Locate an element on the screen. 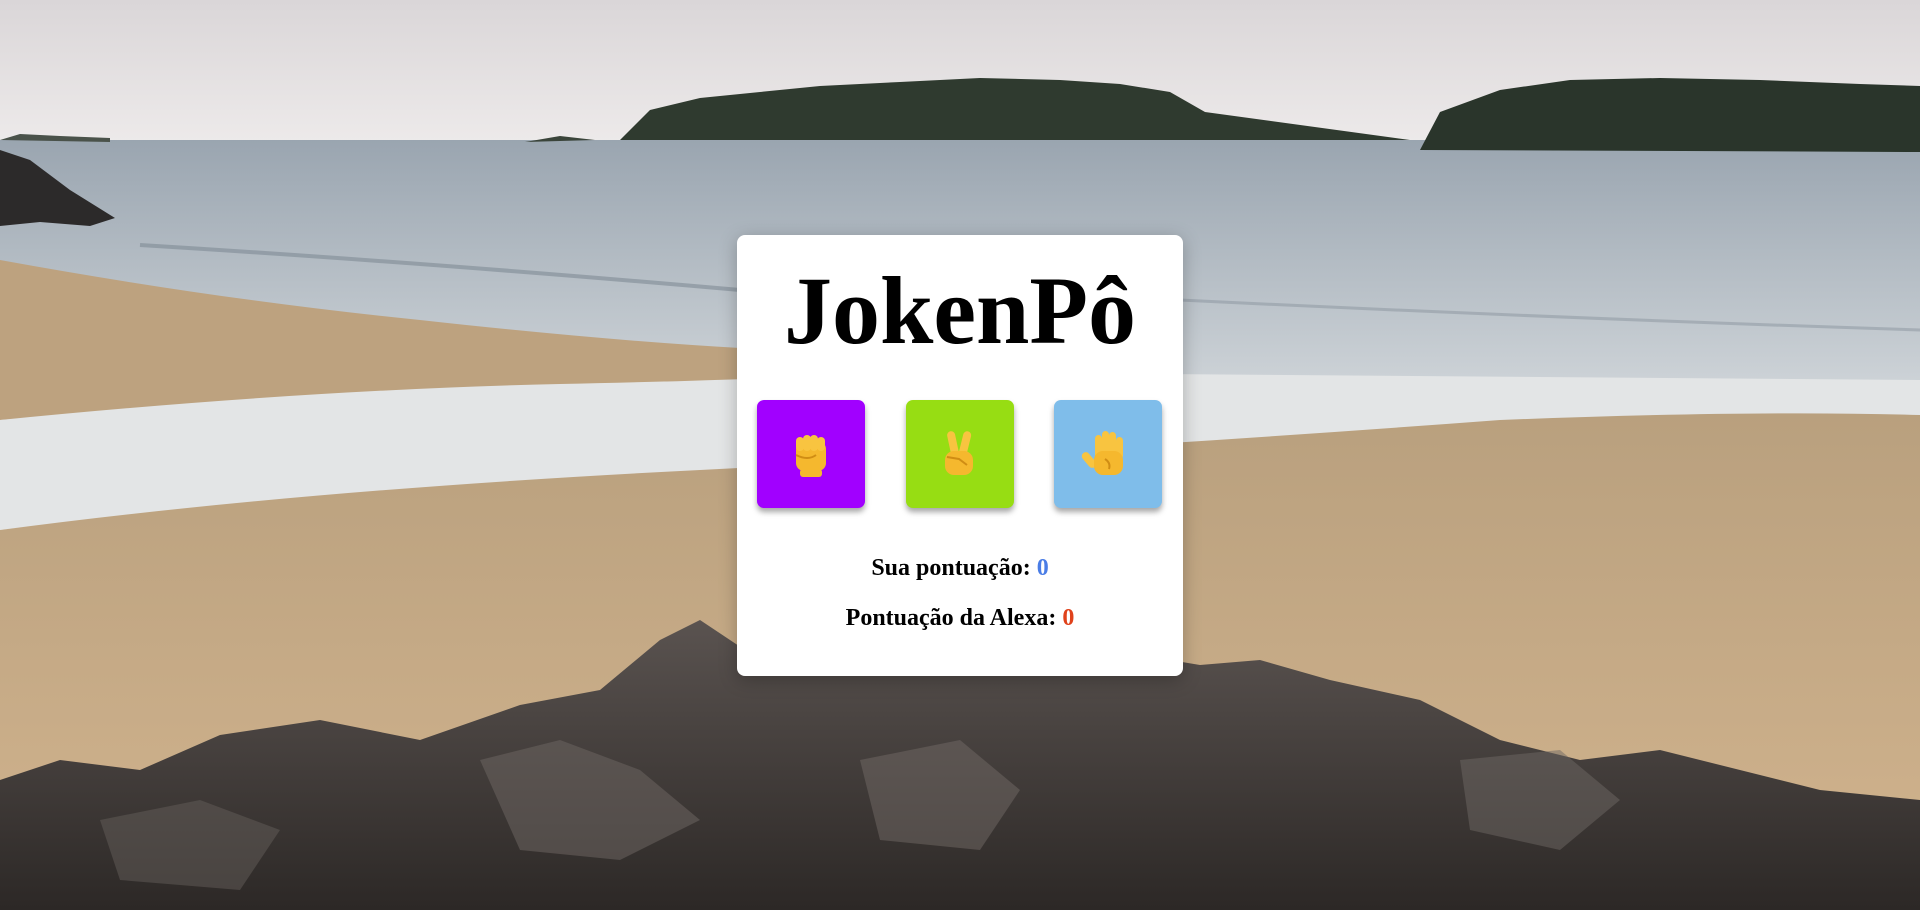 This screenshot has height=910, width=1920. player-score: Sua pontuação: 0 is located at coordinates (960, 568).